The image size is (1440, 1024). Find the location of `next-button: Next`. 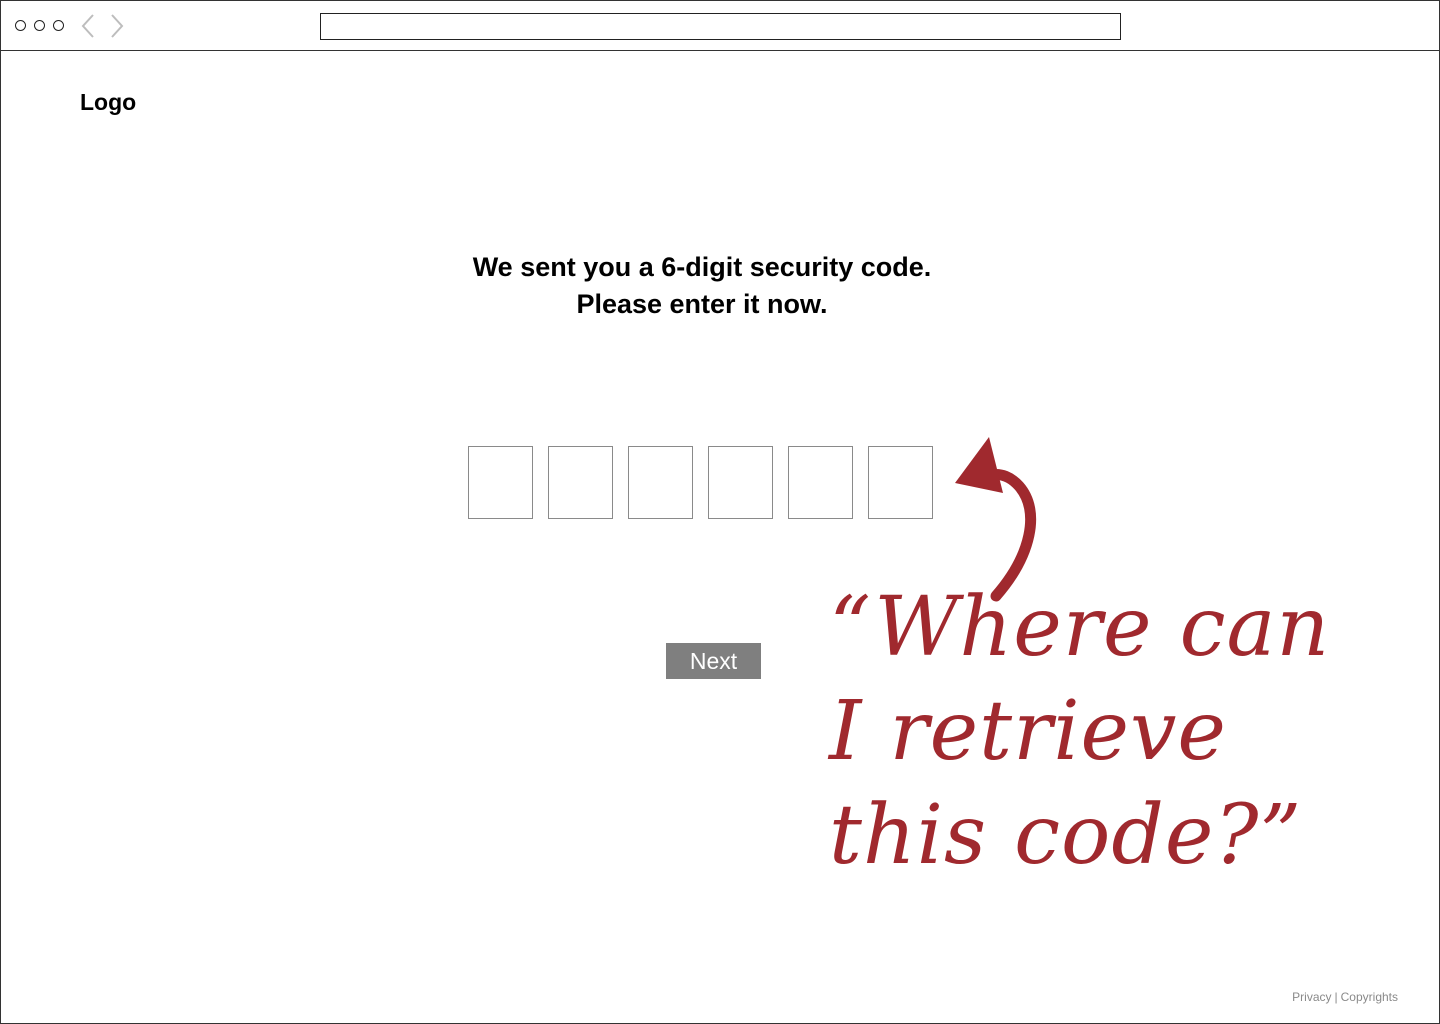

next-button: Next is located at coordinates (713, 661).